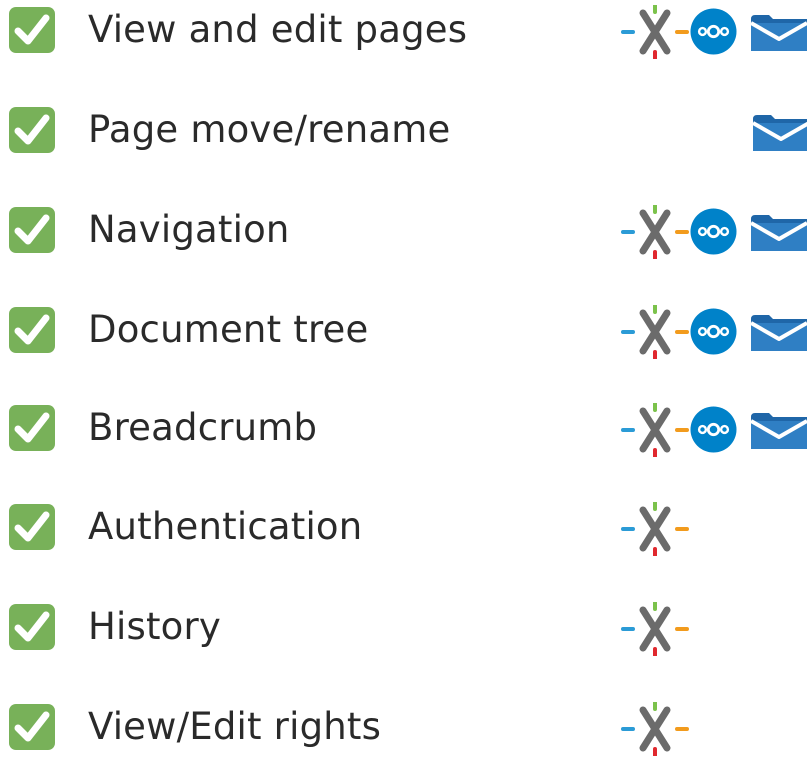 The width and height of the screenshot is (807, 760). What do you see at coordinates (403, 330) in the screenshot?
I see `feature-row: Document tree` at bounding box center [403, 330].